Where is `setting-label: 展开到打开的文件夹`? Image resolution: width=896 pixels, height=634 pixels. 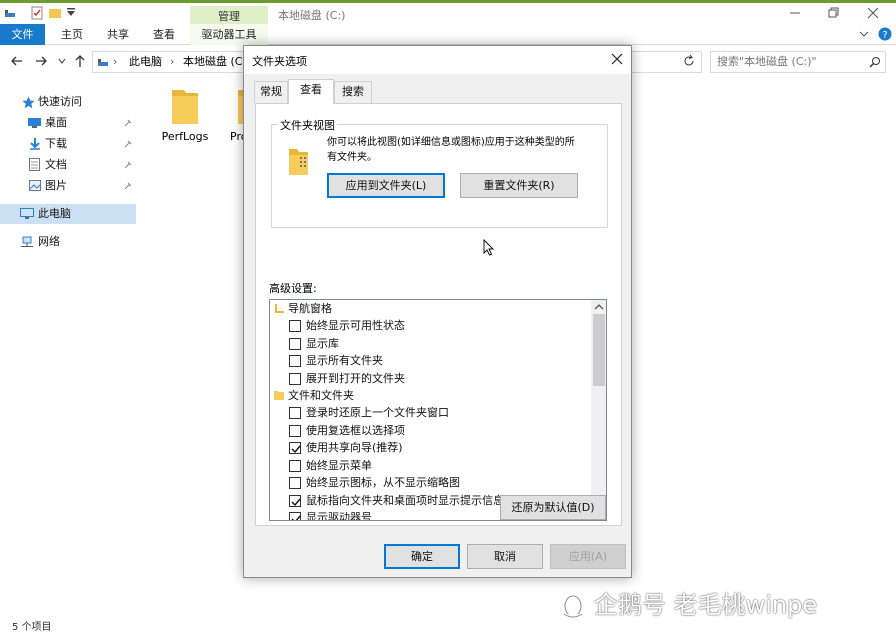
setting-label: 展开到打开的文件夹 is located at coordinates (355, 378).